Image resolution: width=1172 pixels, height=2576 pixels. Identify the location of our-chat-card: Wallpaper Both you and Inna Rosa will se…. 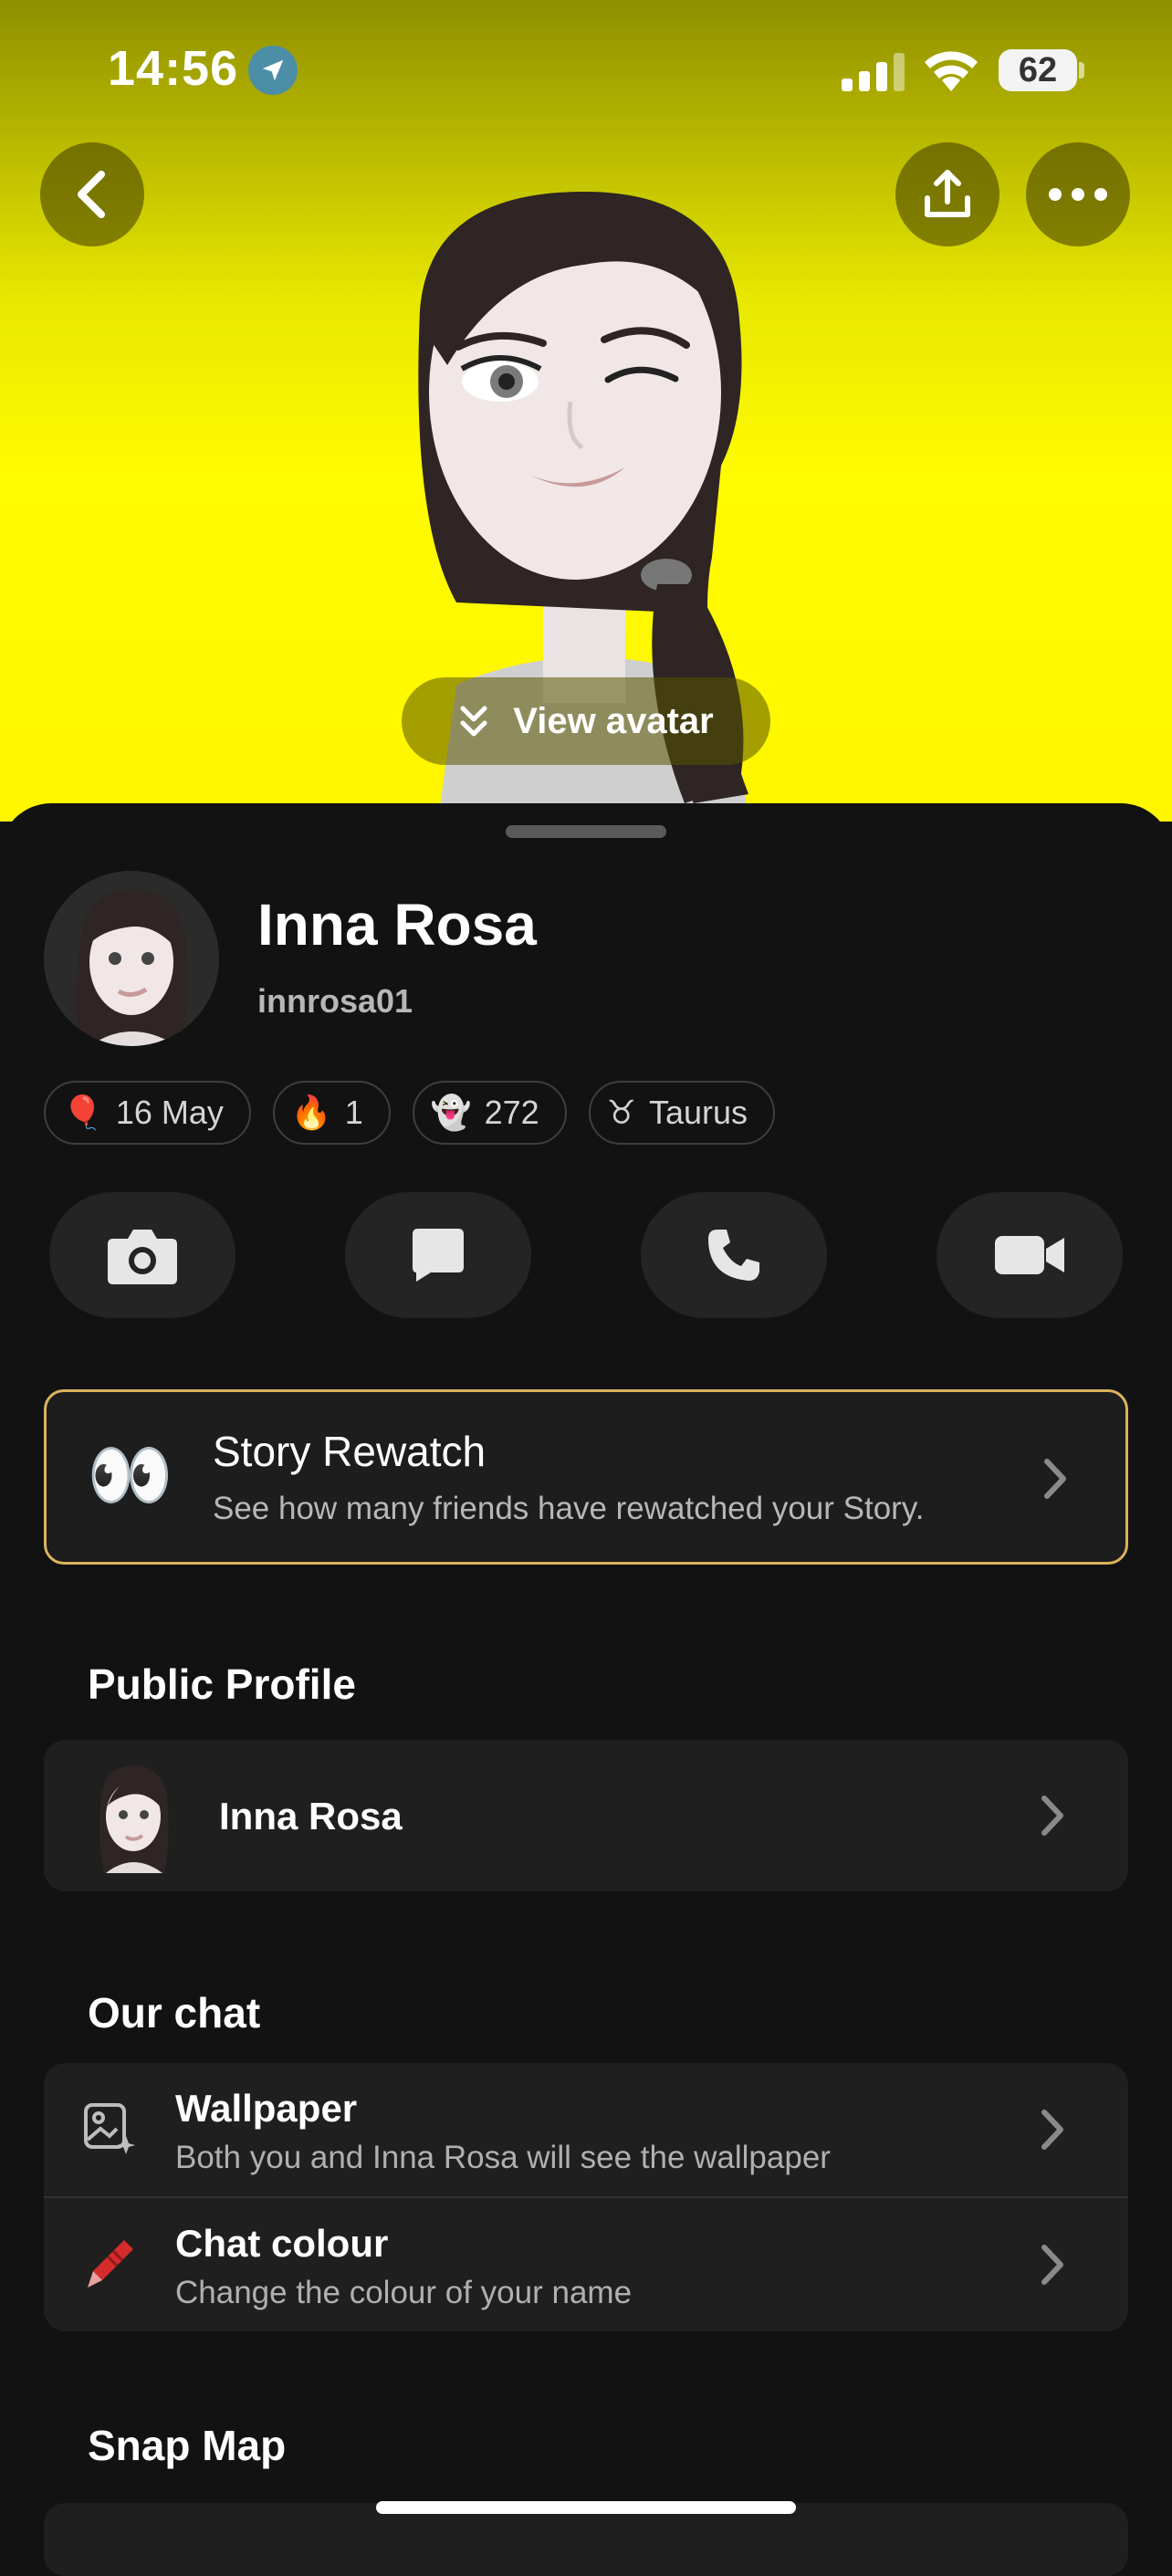
(586, 2197).